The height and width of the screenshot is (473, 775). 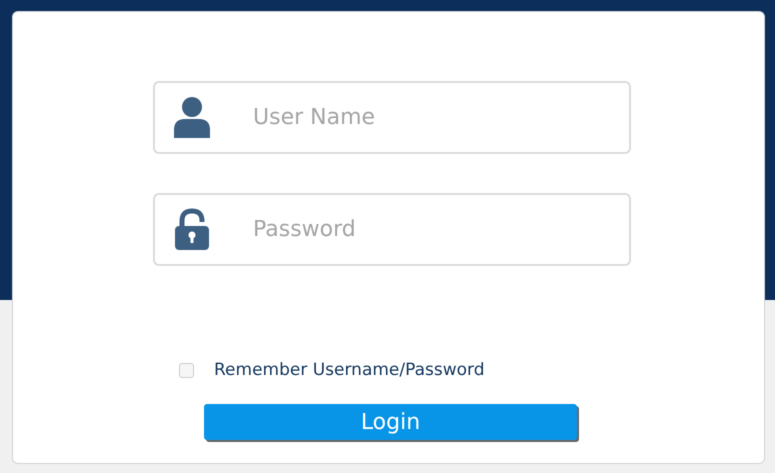 I want to click on checkbox, so click(x=186, y=370).